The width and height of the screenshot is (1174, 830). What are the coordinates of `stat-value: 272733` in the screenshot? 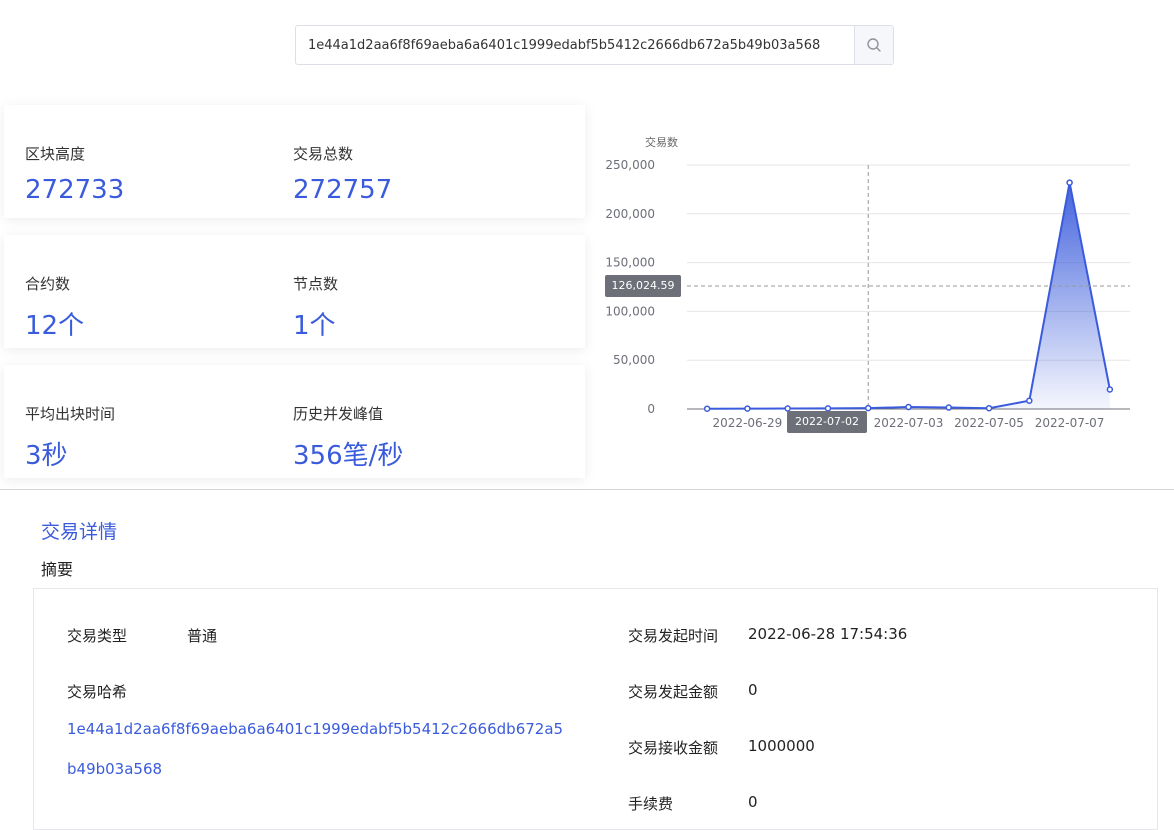 It's located at (75, 190).